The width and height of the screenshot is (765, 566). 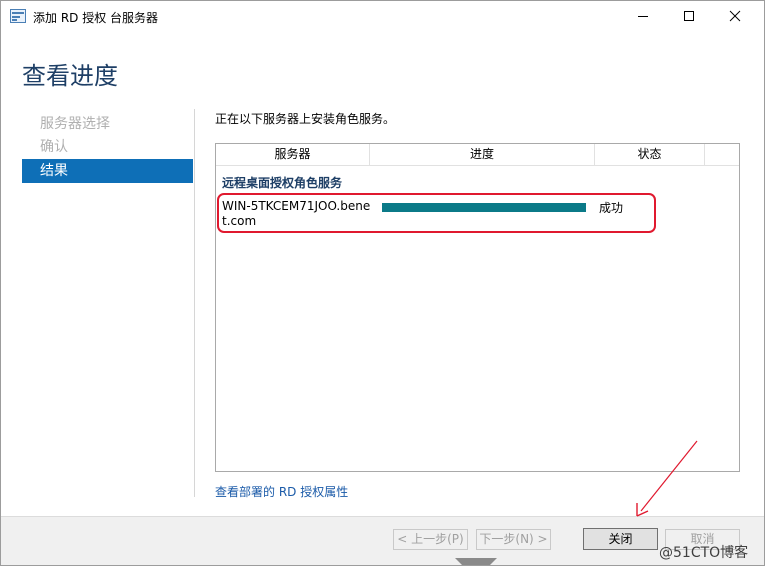 I want to click on close-window-button, so click(x=735, y=16).